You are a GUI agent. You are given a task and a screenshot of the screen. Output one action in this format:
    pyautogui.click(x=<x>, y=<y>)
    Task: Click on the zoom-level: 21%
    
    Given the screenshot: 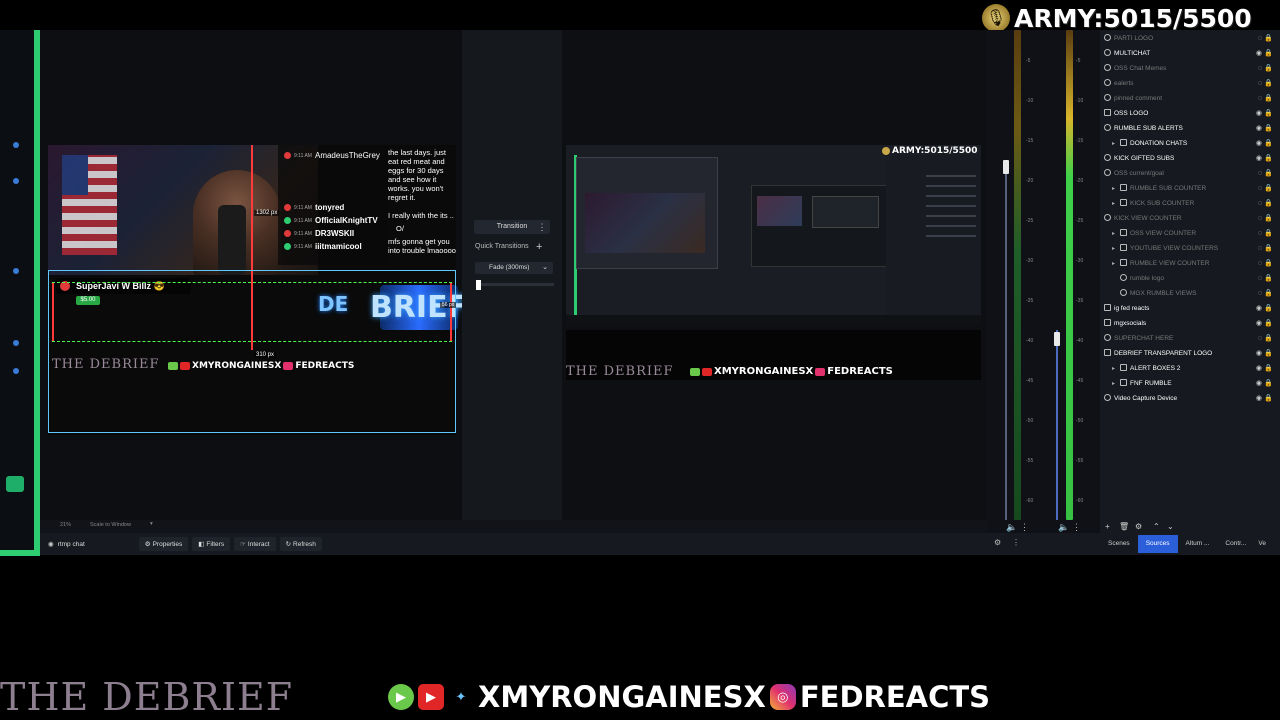 What is the action you would take?
    pyautogui.click(x=65, y=525)
    